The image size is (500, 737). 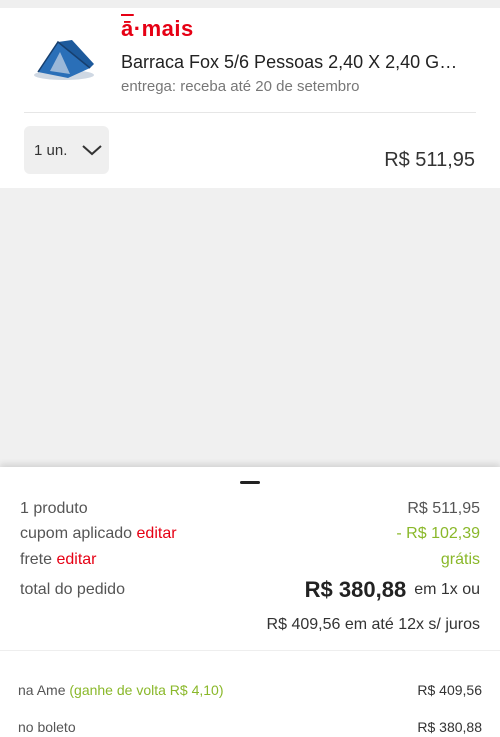 I want to click on coupon-discount: - R$ 102,39, so click(x=438, y=533).